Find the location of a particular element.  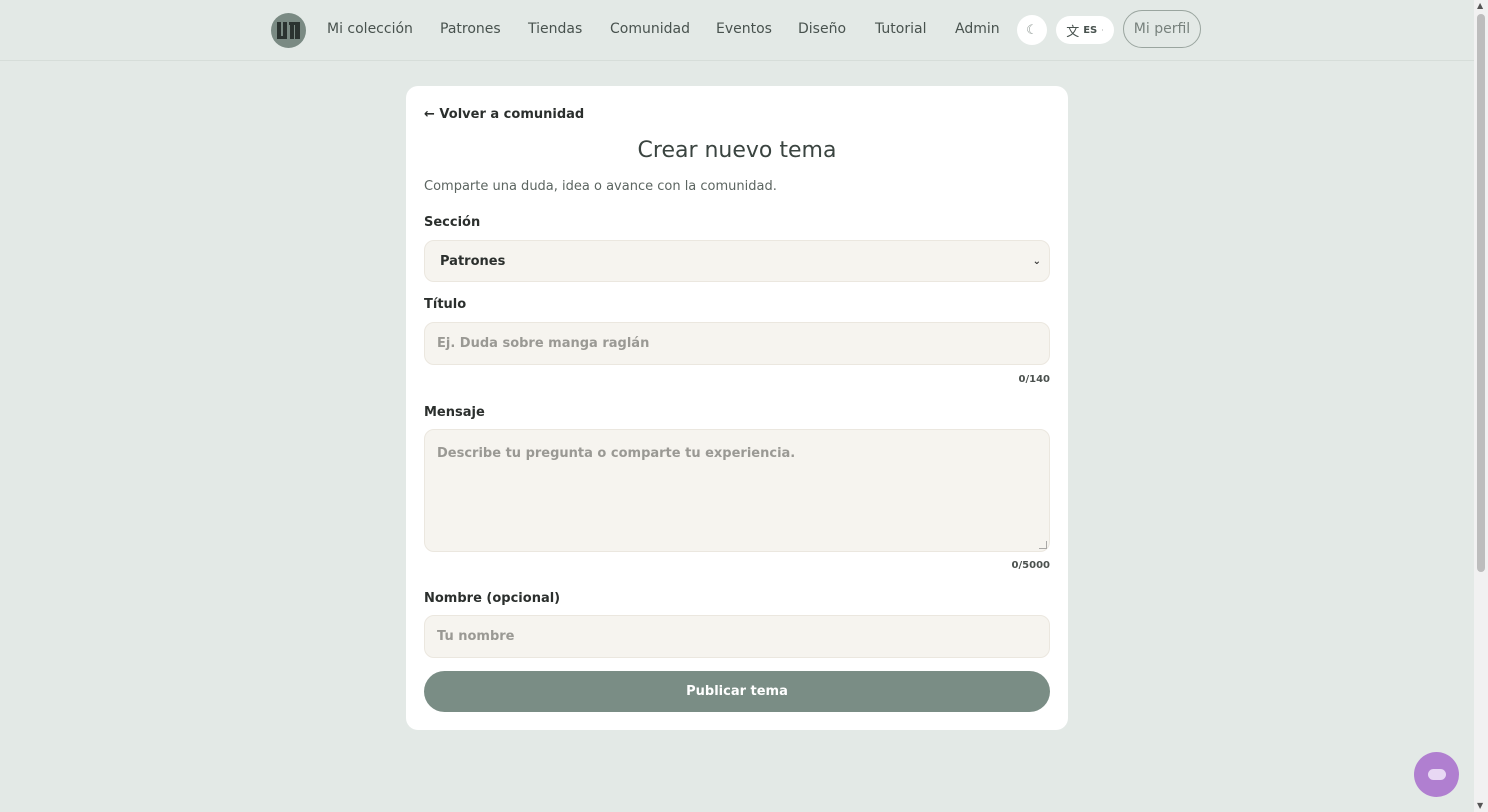

resize-handle-icon is located at coordinates (1043, 545).